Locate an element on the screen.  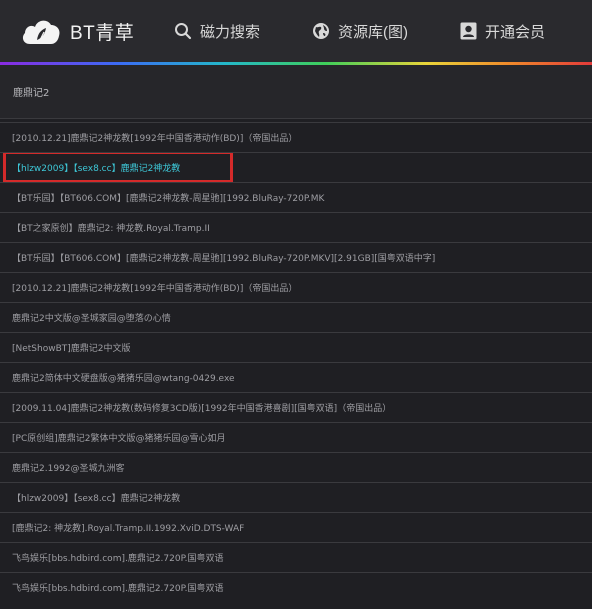
search-query-text: 鹿鼎记2 is located at coordinates (31, 93).